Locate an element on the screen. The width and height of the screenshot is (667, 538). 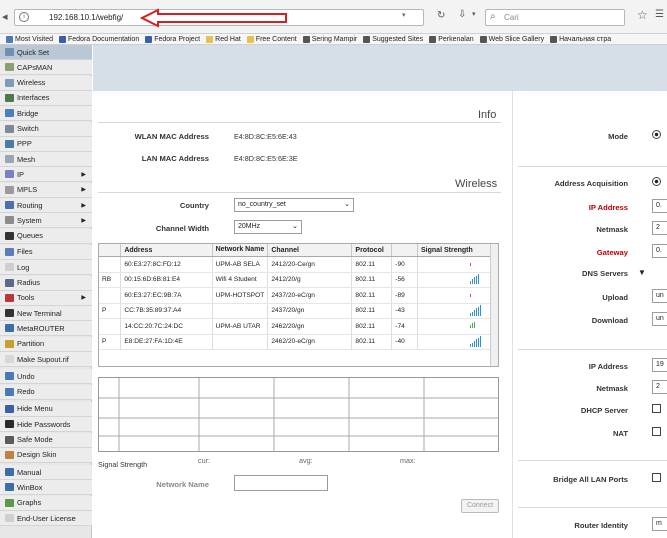
bookmark-item: Most Visited is located at coordinates (29, 39).